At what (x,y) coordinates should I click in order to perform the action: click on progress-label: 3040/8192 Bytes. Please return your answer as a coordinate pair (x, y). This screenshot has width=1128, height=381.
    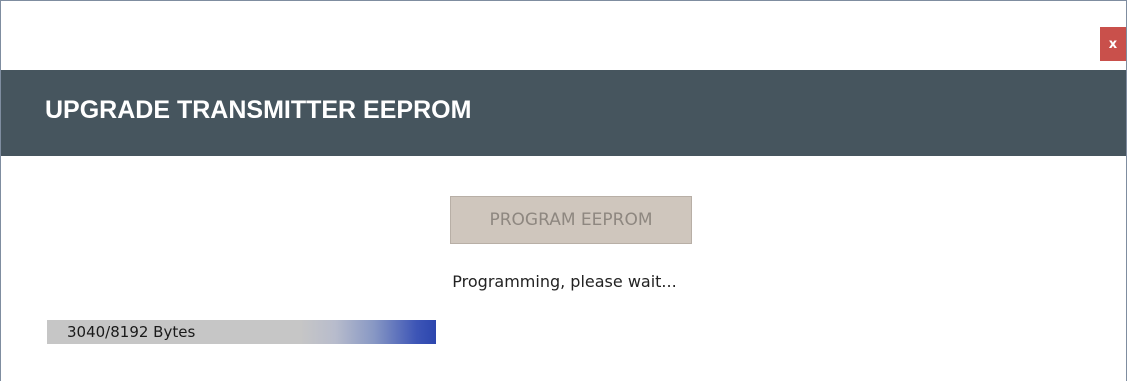
    Looking at the image, I should click on (131, 332).